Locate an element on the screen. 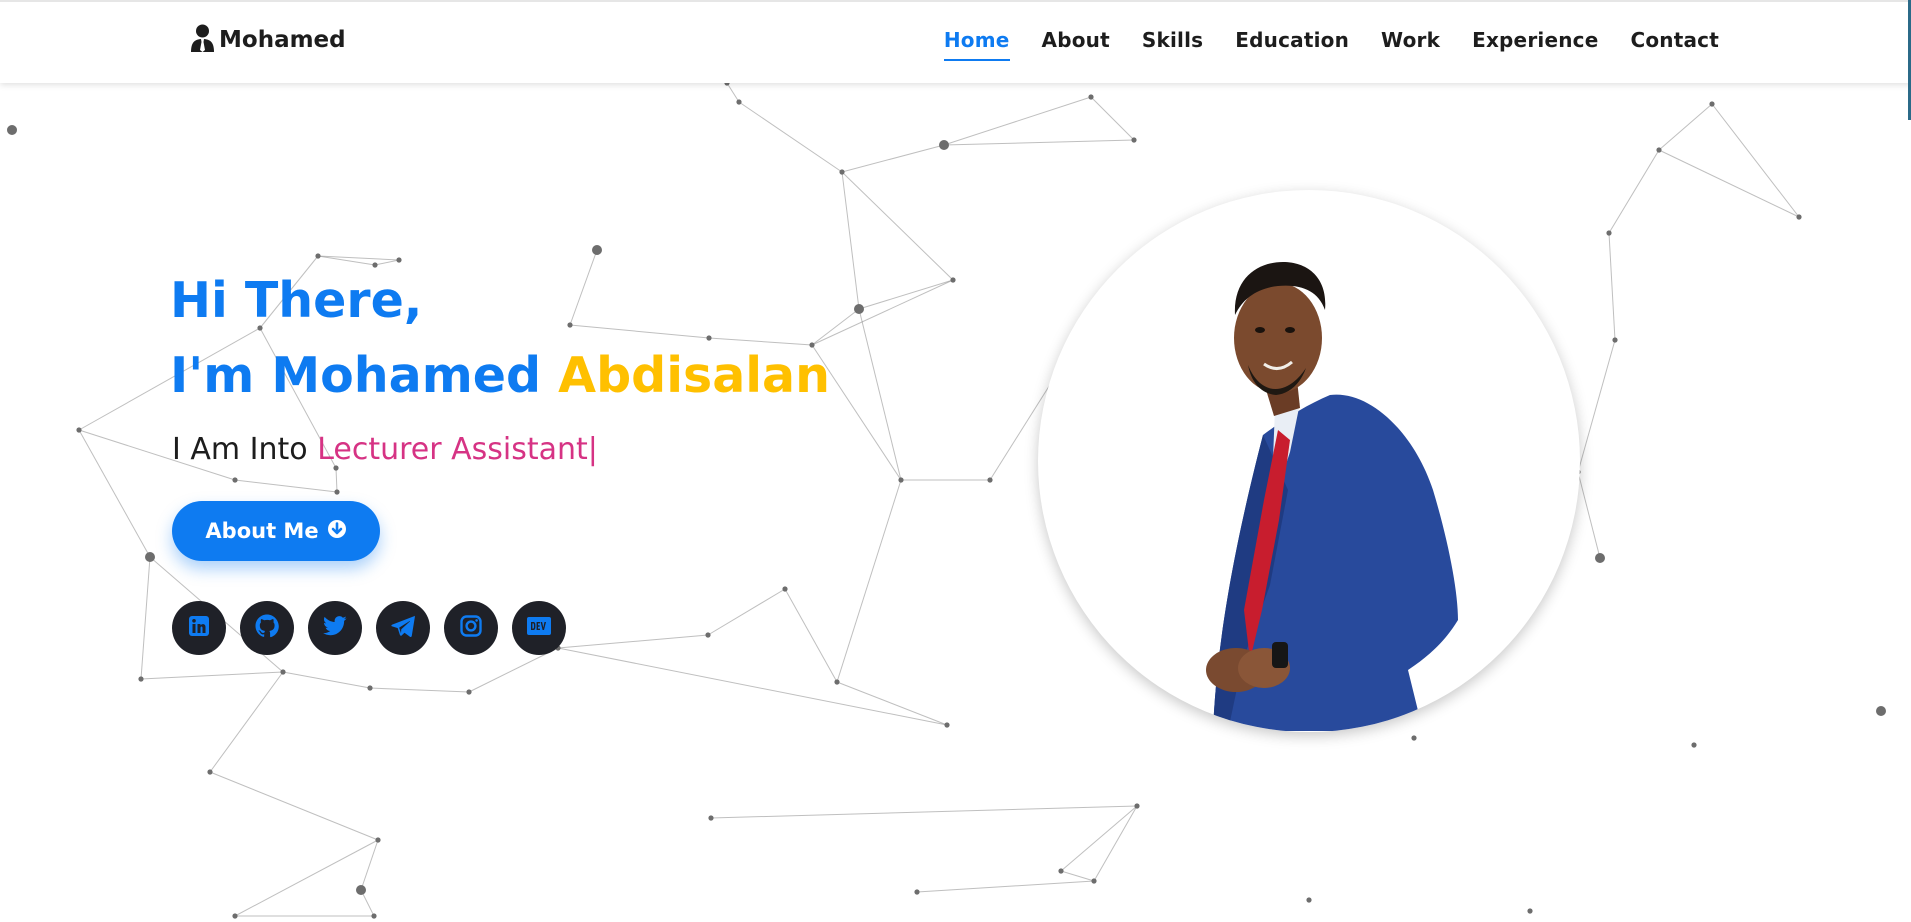 The height and width of the screenshot is (922, 1911). hero-name: I'm Mohamed Abdisalan is located at coordinates (500, 376).